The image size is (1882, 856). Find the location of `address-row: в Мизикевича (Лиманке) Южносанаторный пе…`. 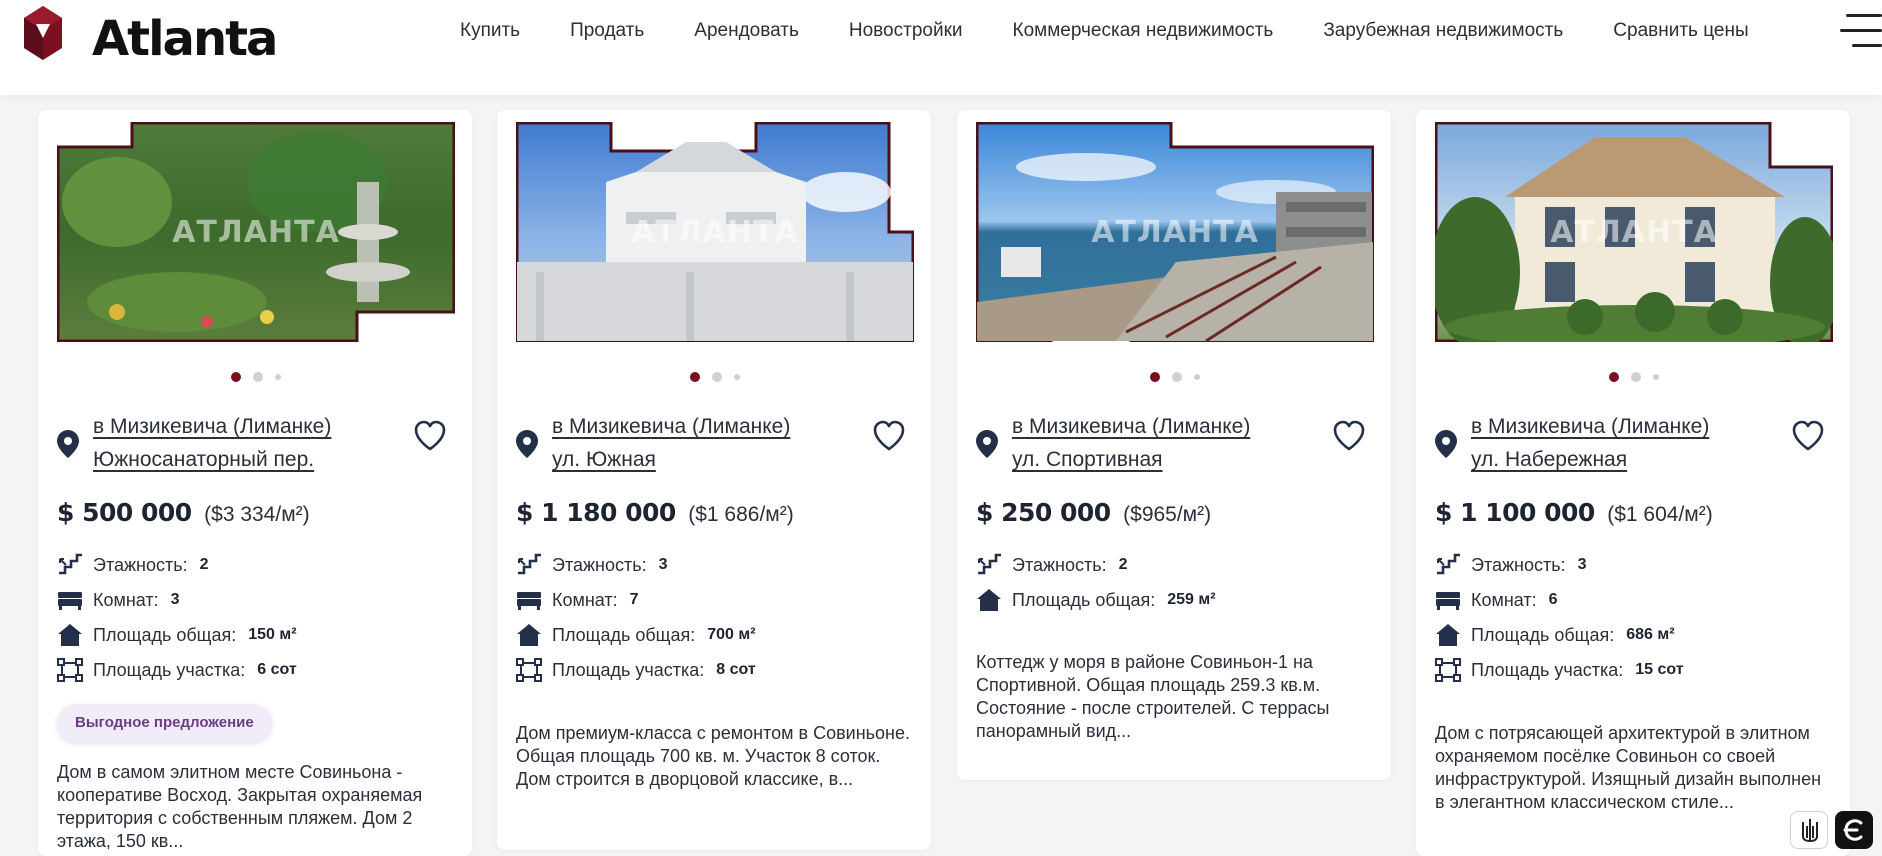

address-row: в Мизикевича (Лиманке) Южносанаторный пе… is located at coordinates (256, 445).